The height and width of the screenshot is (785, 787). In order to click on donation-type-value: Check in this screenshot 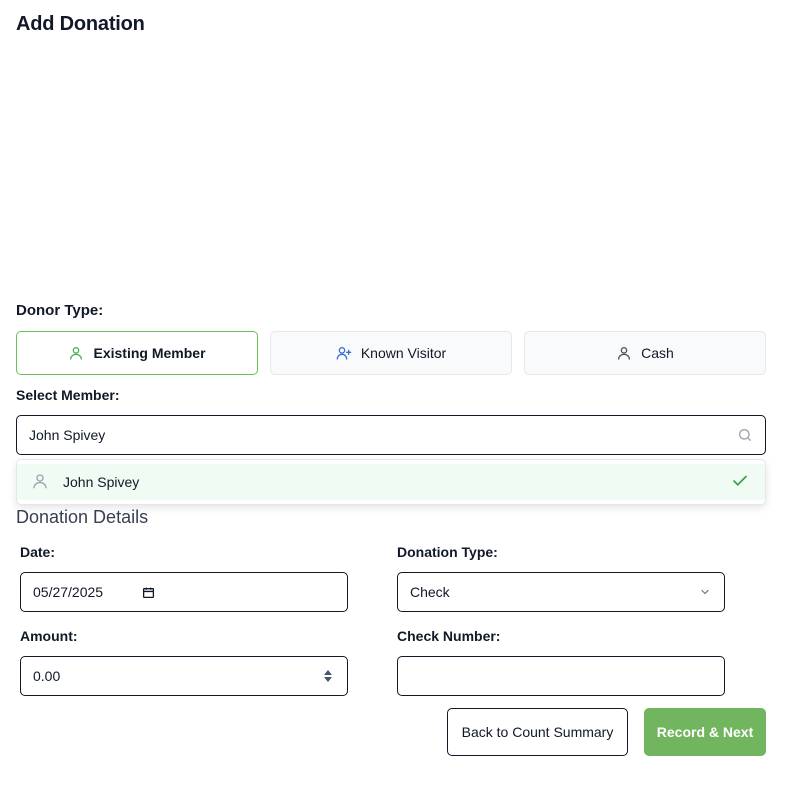, I will do `click(430, 592)`.